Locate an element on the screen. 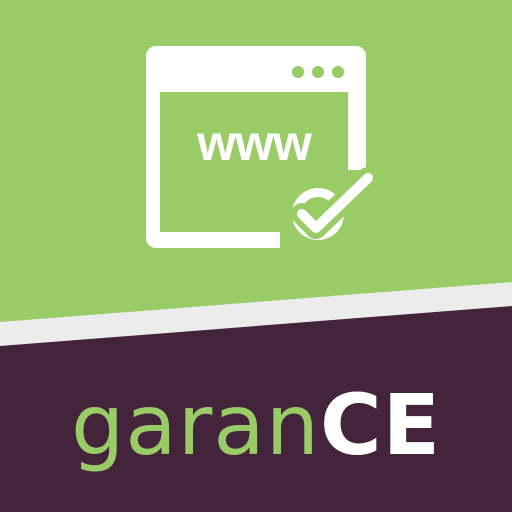 This screenshot has height=512, width=512. wordmark-light: garan is located at coordinates (195, 425).